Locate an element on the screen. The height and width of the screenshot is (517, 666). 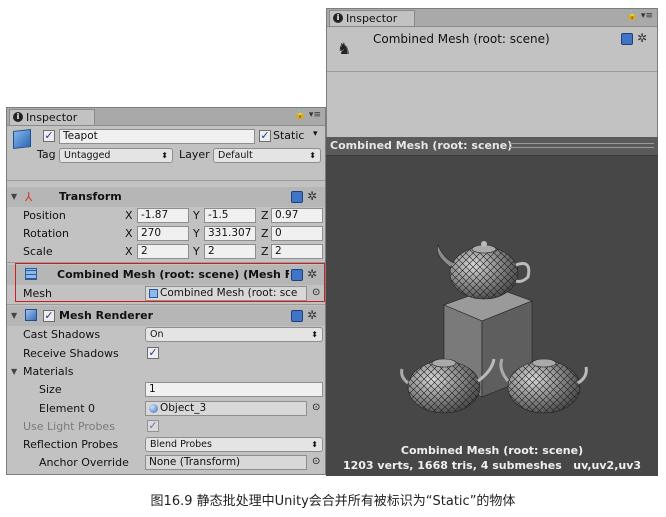
reflection-probes-dropdown: Blend Probes ⬍ is located at coordinates (234, 444).